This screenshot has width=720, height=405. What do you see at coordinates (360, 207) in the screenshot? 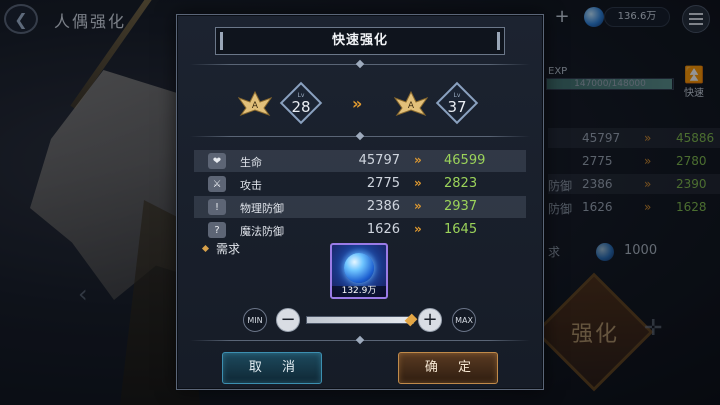
I see `stat-row-phys-def: ! 物理防御 2386 » 2937` at bounding box center [360, 207].